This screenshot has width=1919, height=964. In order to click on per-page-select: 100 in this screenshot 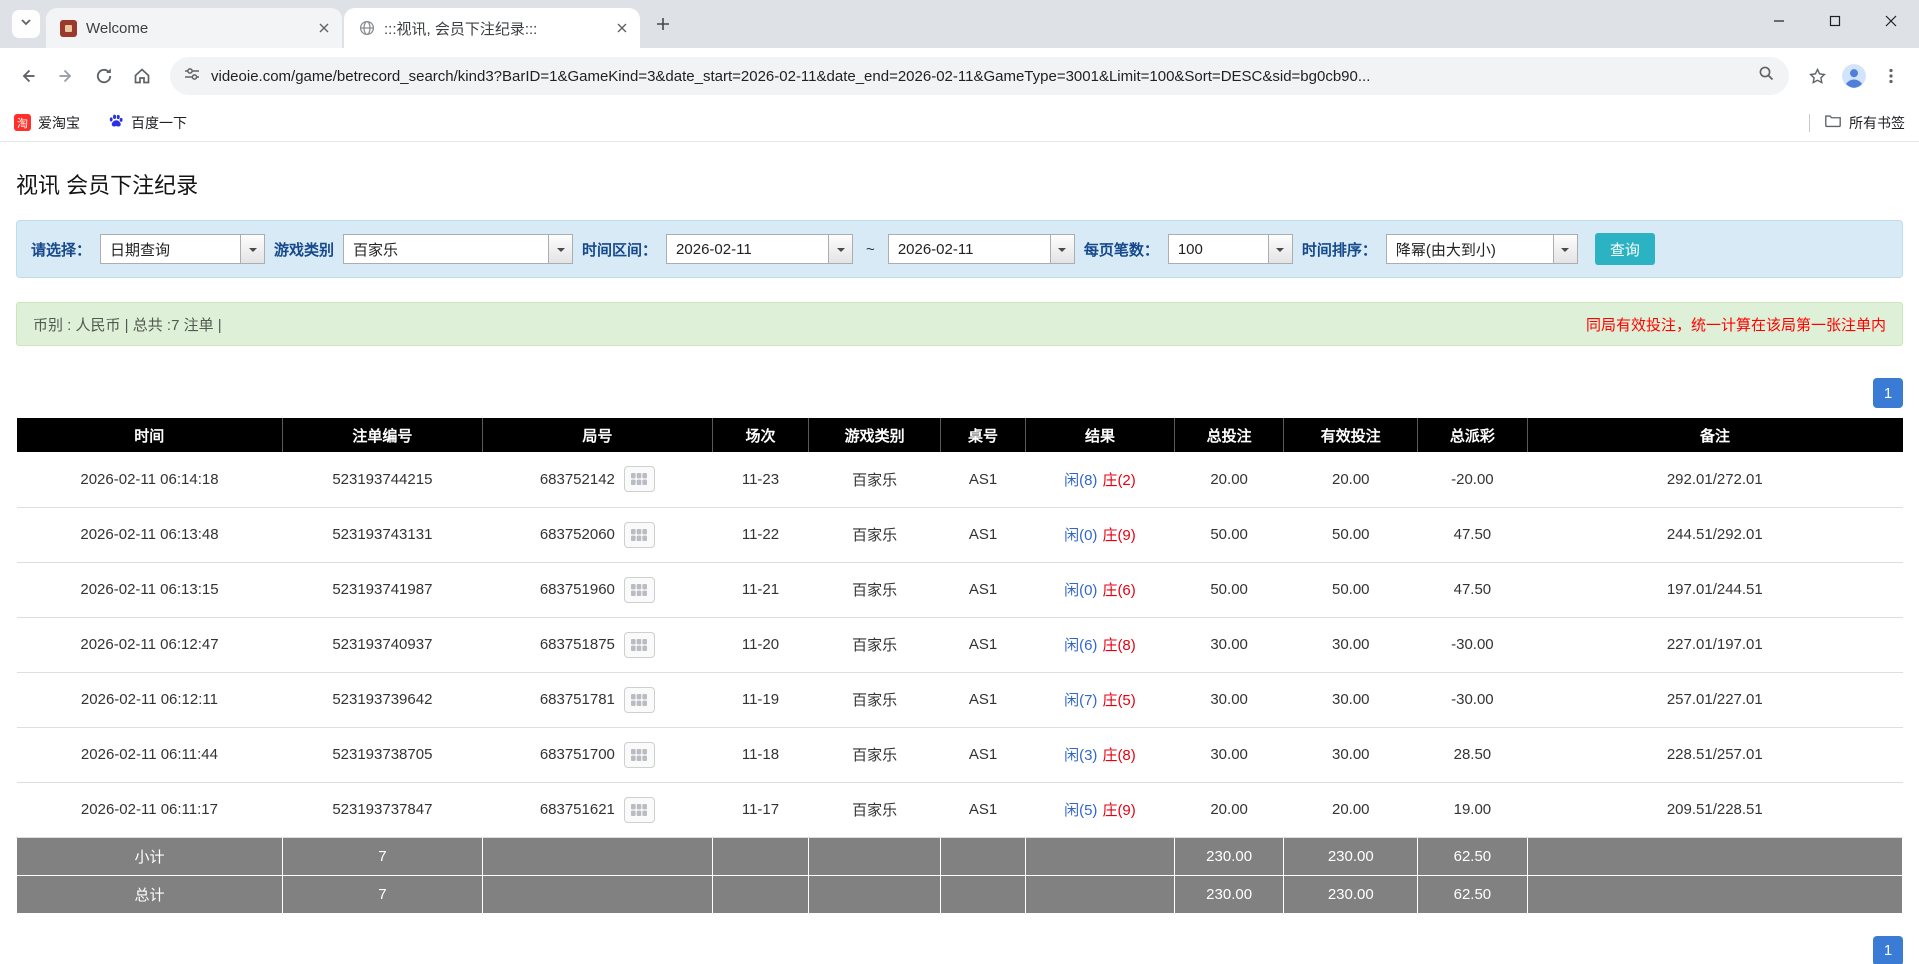, I will do `click(1230, 249)`.